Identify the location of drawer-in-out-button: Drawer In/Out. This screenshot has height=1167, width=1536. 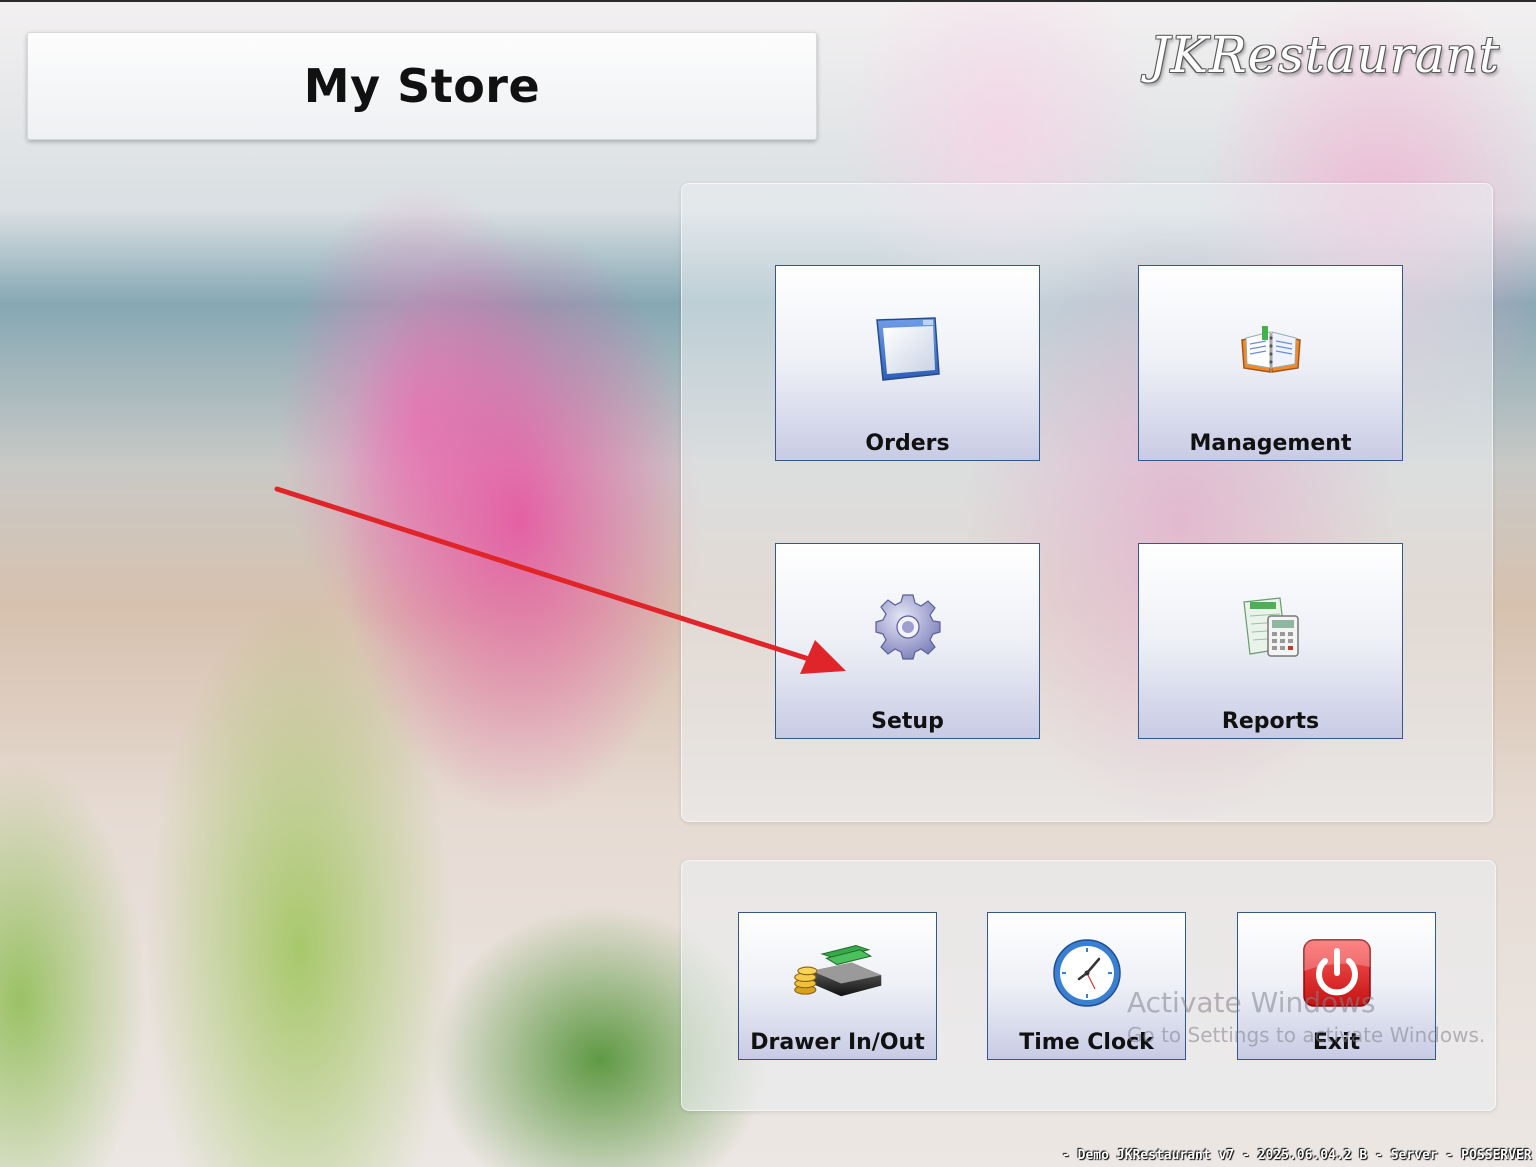
(837, 986).